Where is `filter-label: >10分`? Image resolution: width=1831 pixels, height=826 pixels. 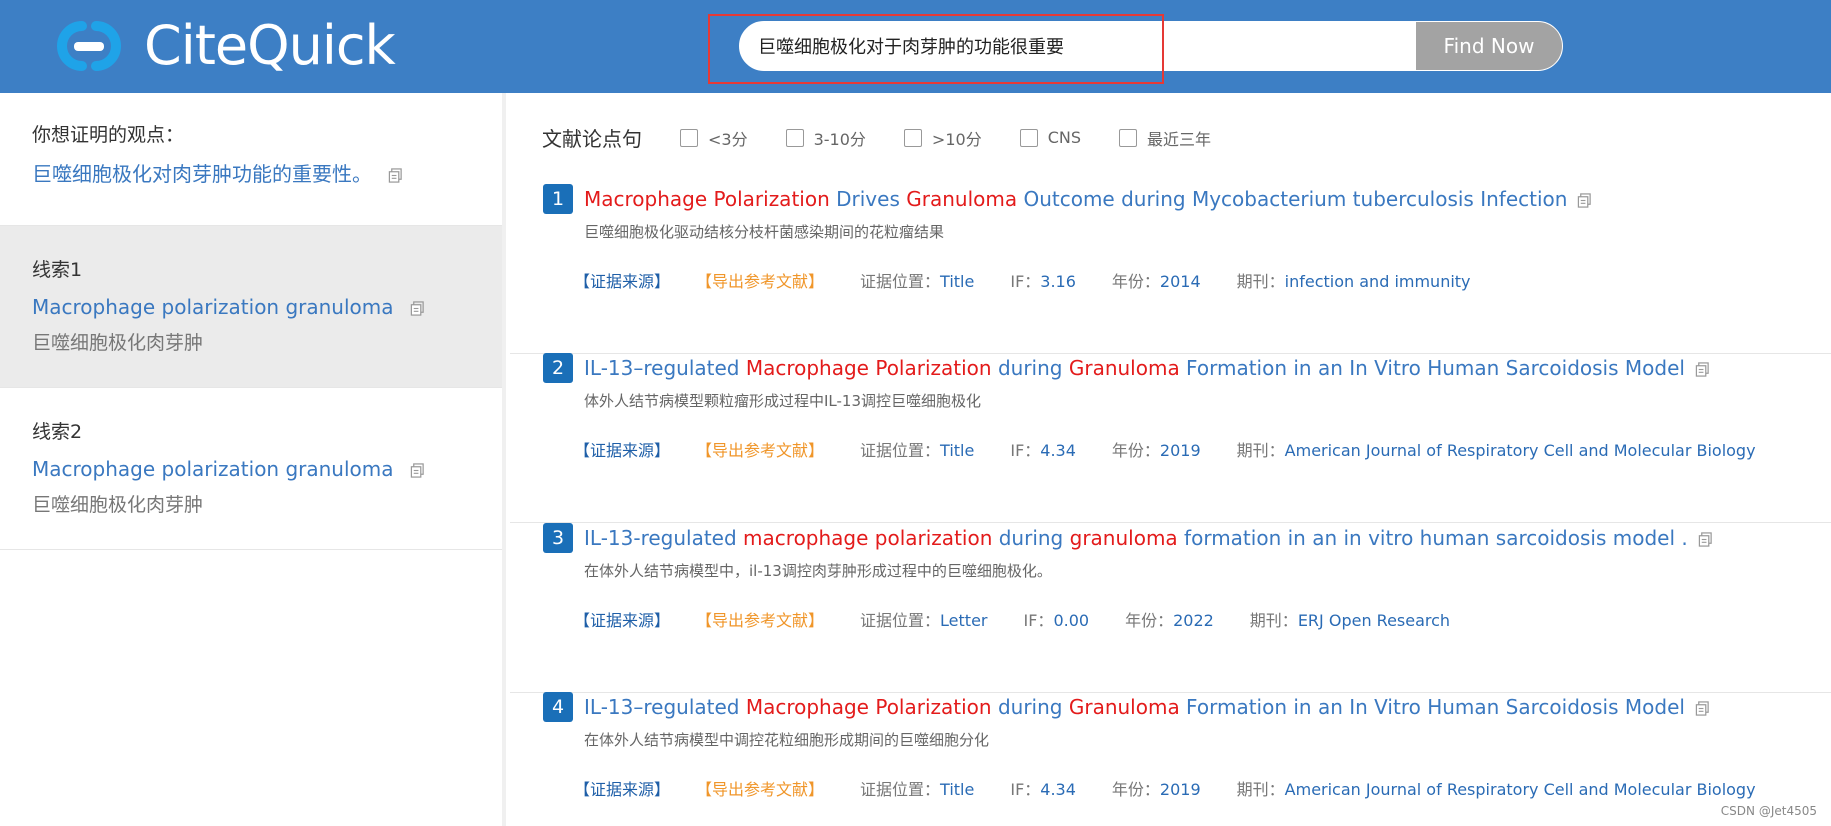 filter-label: >10分 is located at coordinates (956, 139).